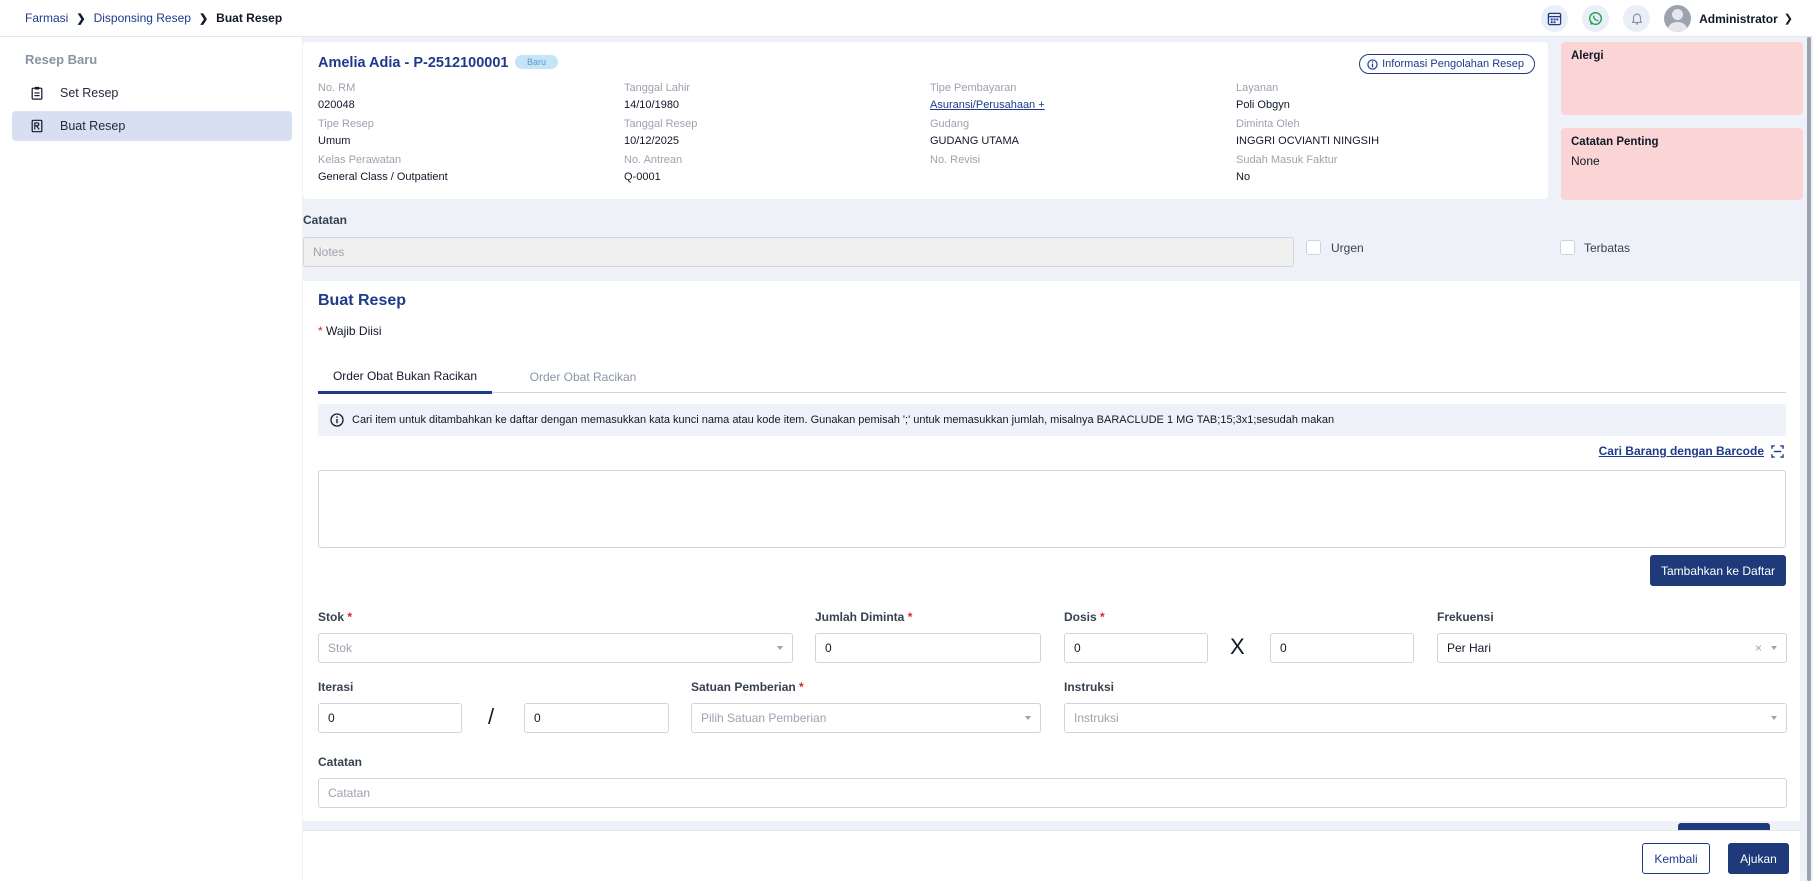 The image size is (1813, 881). What do you see at coordinates (390, 718) in the screenshot?
I see `iterasi-input-a: 0` at bounding box center [390, 718].